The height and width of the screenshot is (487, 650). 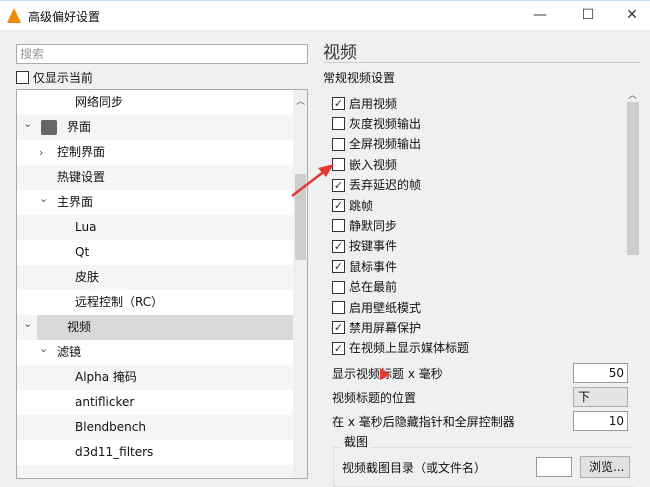 What do you see at coordinates (312, 180) in the screenshot?
I see `red-arrow-annotation` at bounding box center [312, 180].